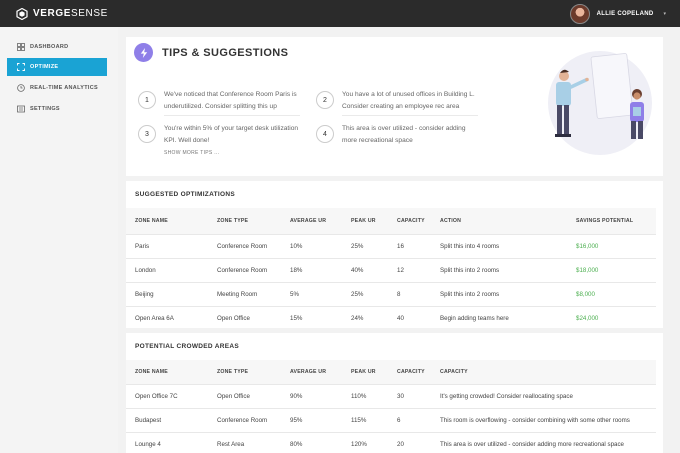 Image resolution: width=680 pixels, height=453 pixels. Describe the element at coordinates (21, 47) in the screenshot. I see `dashboard-icon` at that location.